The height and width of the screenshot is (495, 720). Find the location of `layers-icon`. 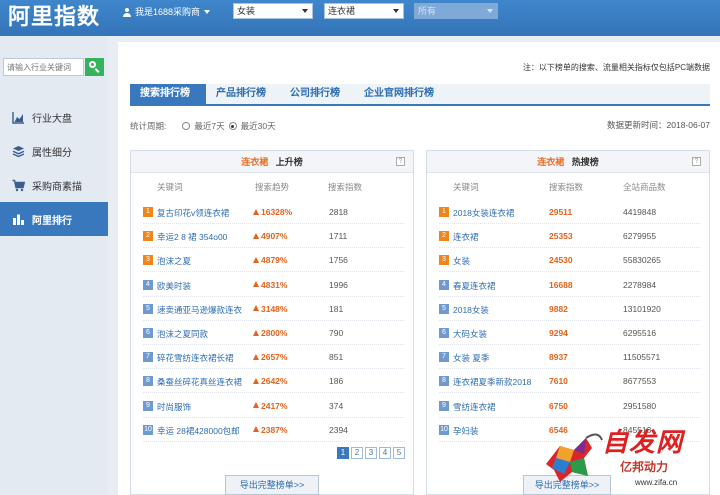

layers-icon is located at coordinates (18, 151).